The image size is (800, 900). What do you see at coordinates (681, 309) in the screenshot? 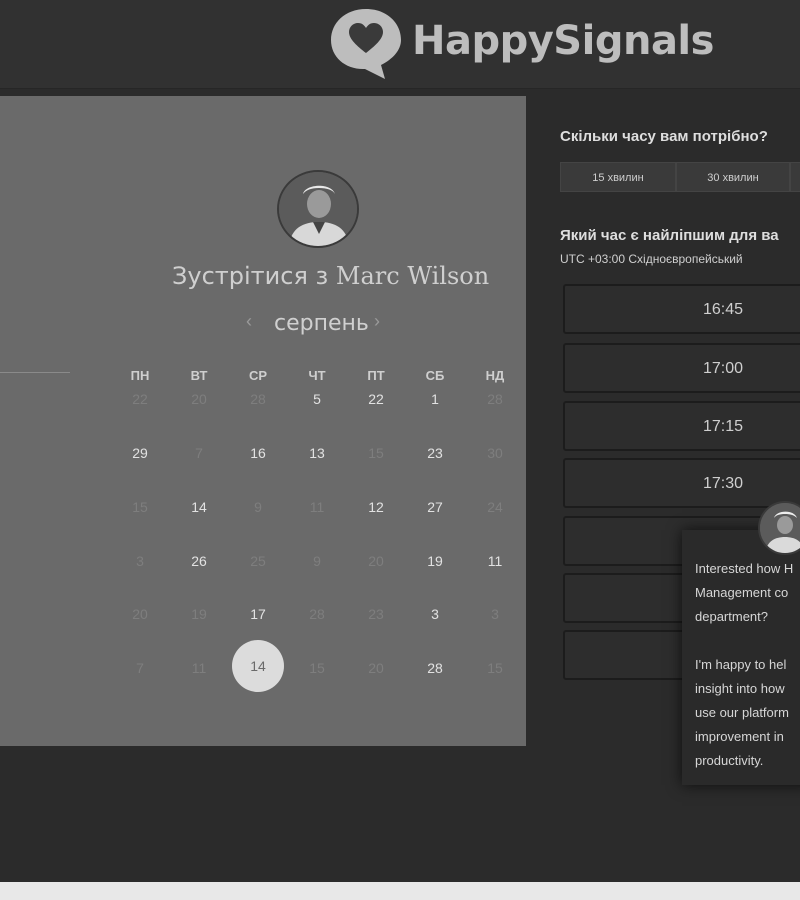
I see `time-slot-button: 16:45` at bounding box center [681, 309].